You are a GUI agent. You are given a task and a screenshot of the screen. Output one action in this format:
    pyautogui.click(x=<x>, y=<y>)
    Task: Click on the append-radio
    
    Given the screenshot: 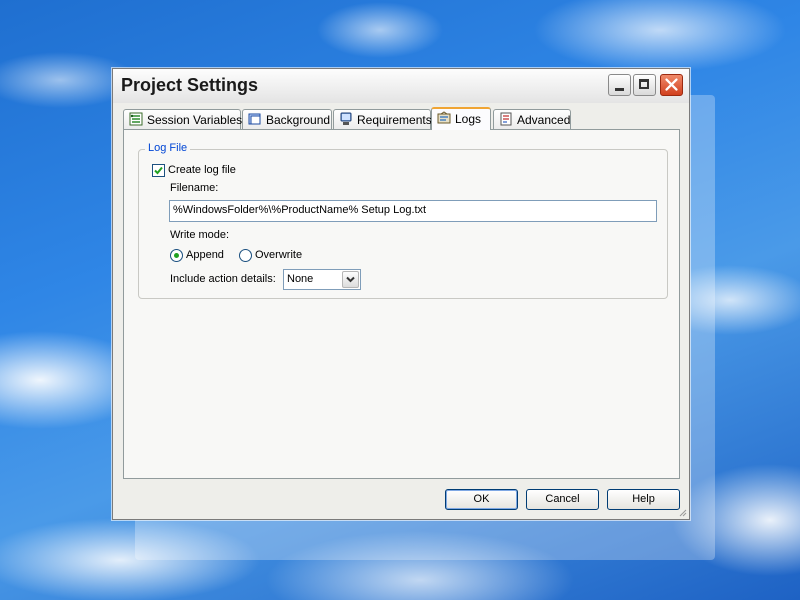 What is the action you would take?
    pyautogui.click(x=176, y=255)
    